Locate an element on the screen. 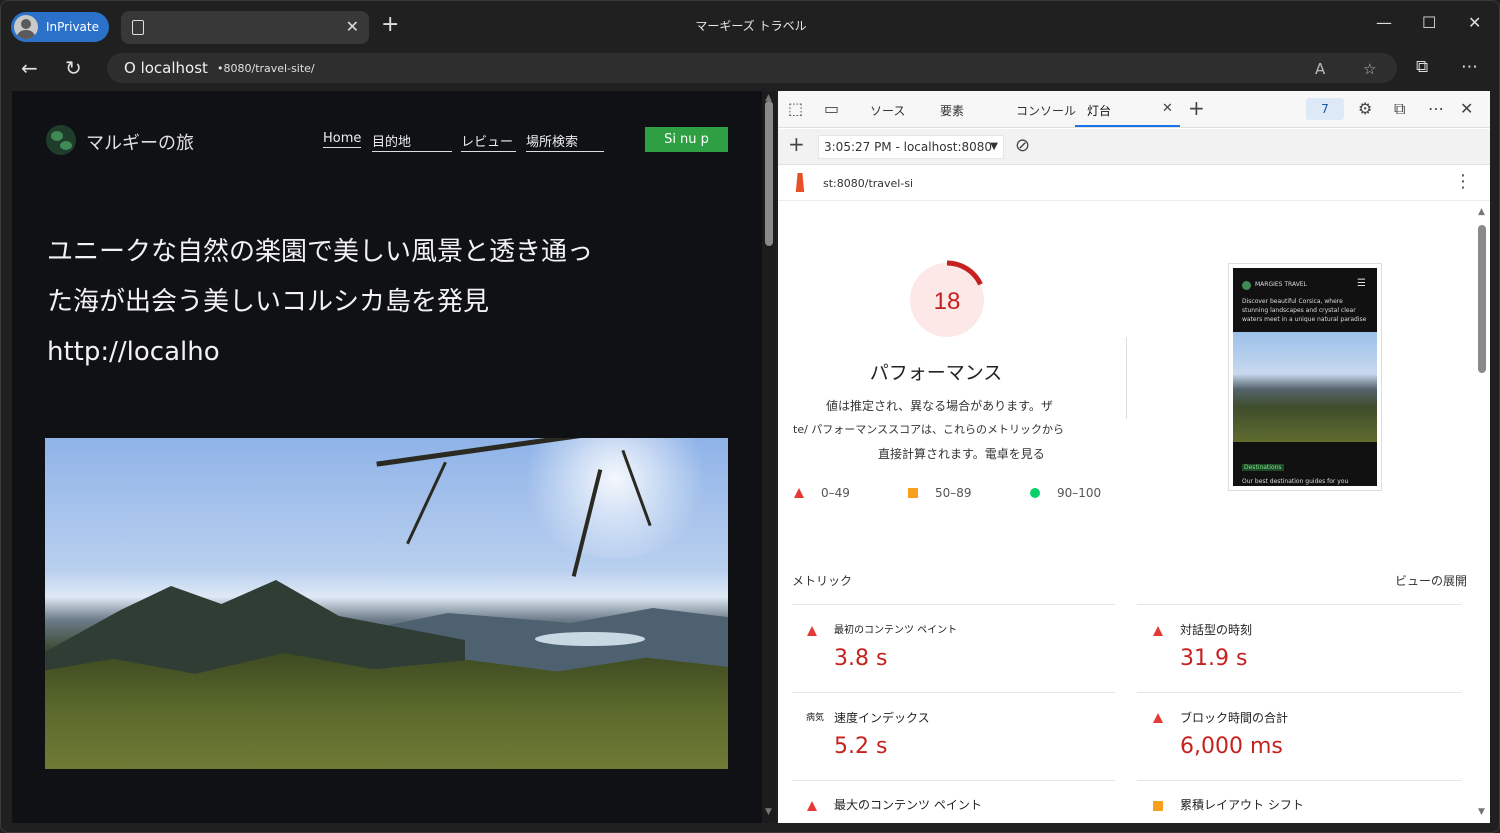 The height and width of the screenshot is (833, 1500). issues-badge: 7 is located at coordinates (1325, 109).